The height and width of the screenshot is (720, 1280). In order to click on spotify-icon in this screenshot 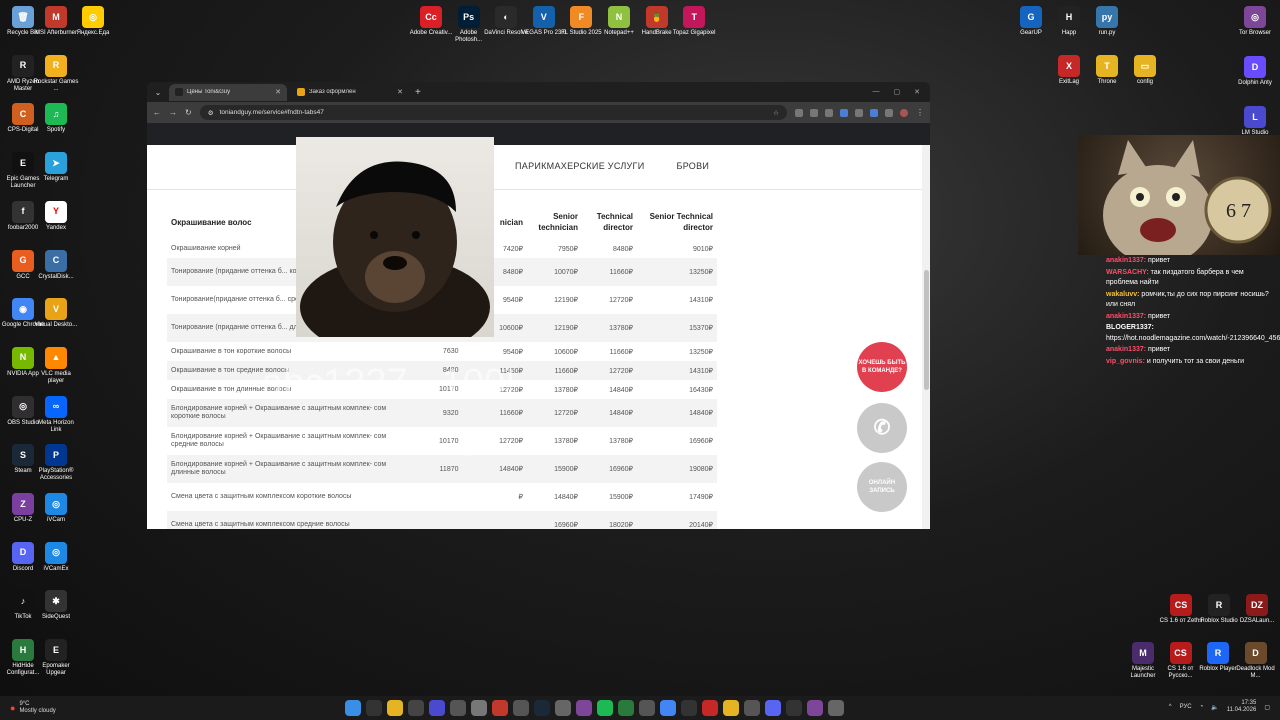, I will do `click(605, 708)`.